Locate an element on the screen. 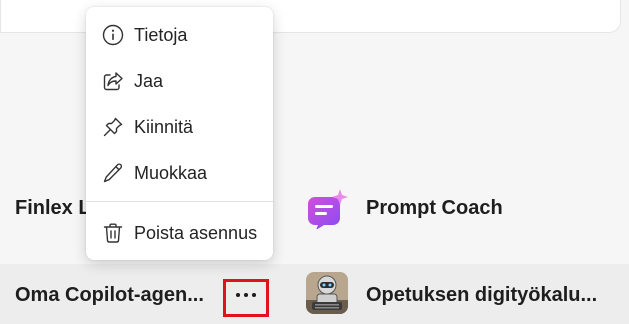 The height and width of the screenshot is (324, 629). edit-pencil-icon is located at coordinates (113, 173).